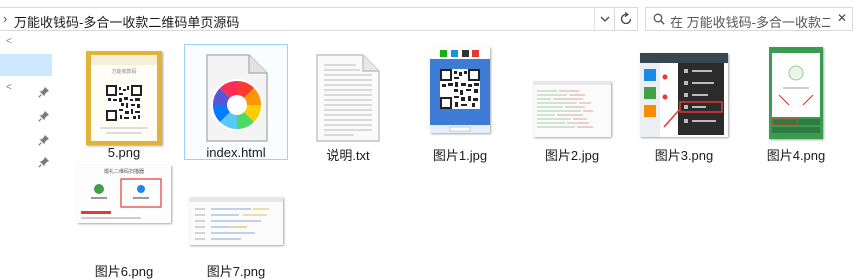  I want to click on text-file-icon, so click(348, 98).